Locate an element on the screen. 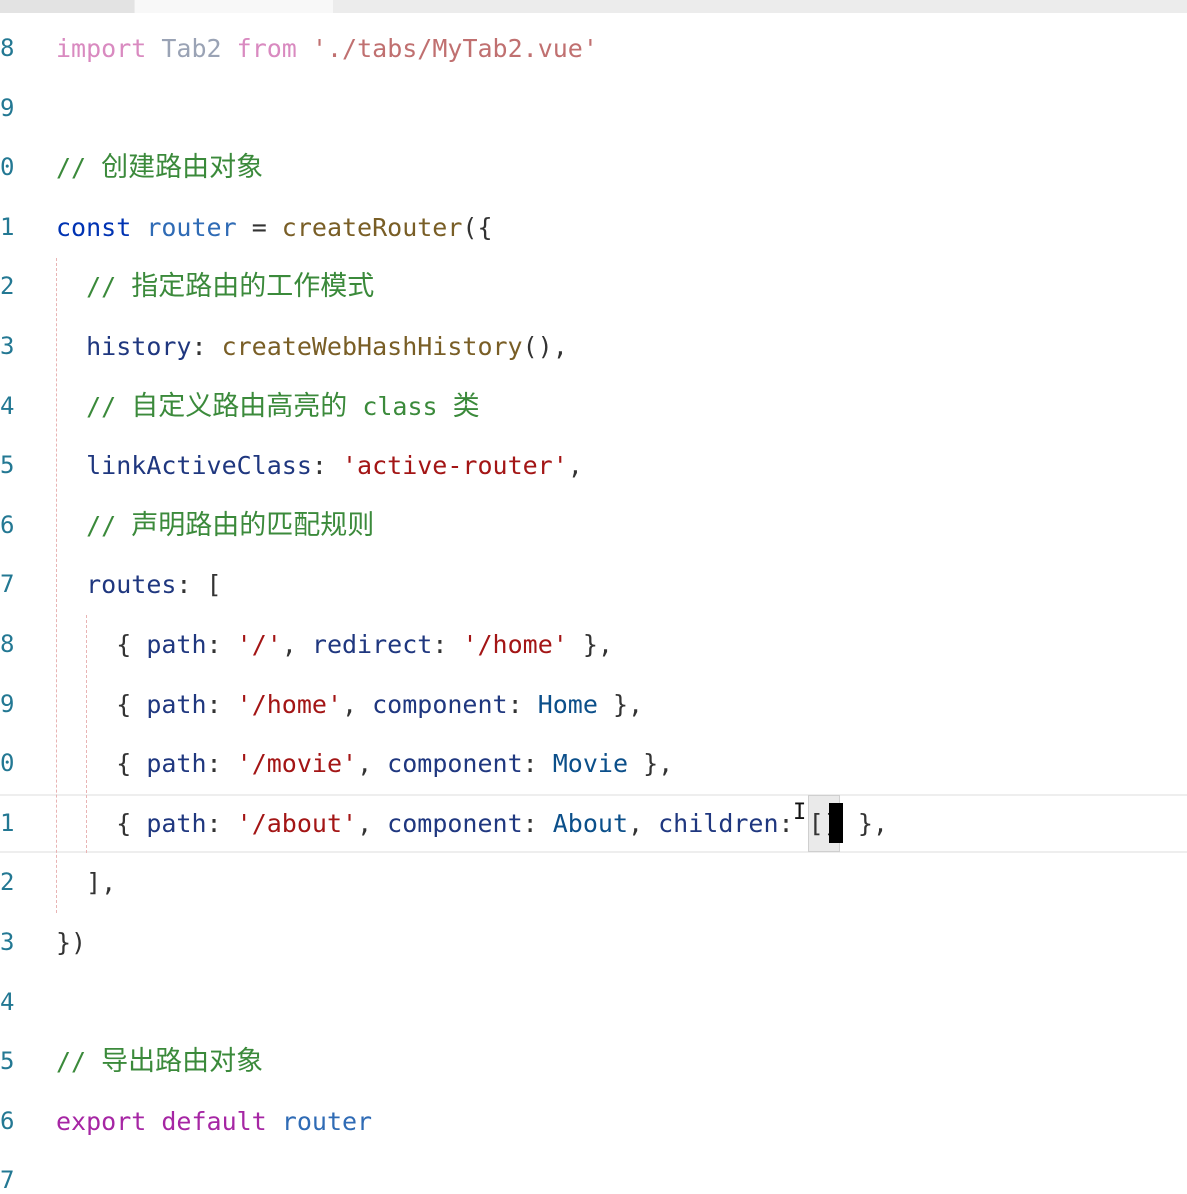 The height and width of the screenshot is (1194, 1187). code-token: ], is located at coordinates (86, 883).